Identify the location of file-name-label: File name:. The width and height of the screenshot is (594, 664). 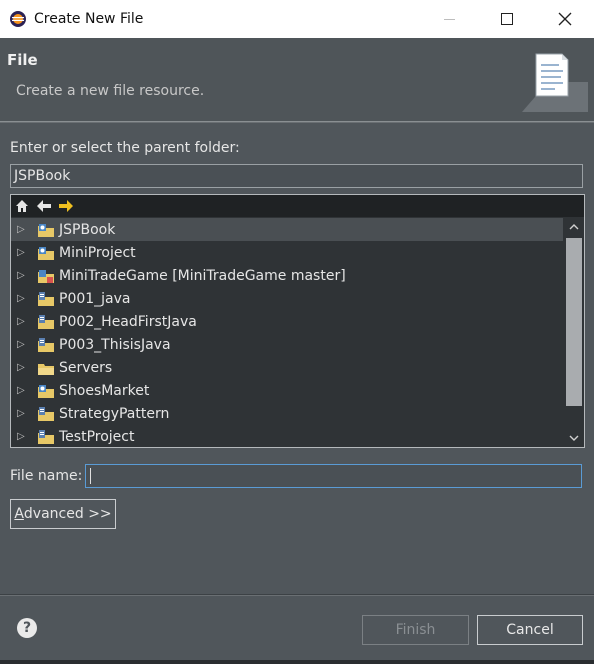
(46, 476).